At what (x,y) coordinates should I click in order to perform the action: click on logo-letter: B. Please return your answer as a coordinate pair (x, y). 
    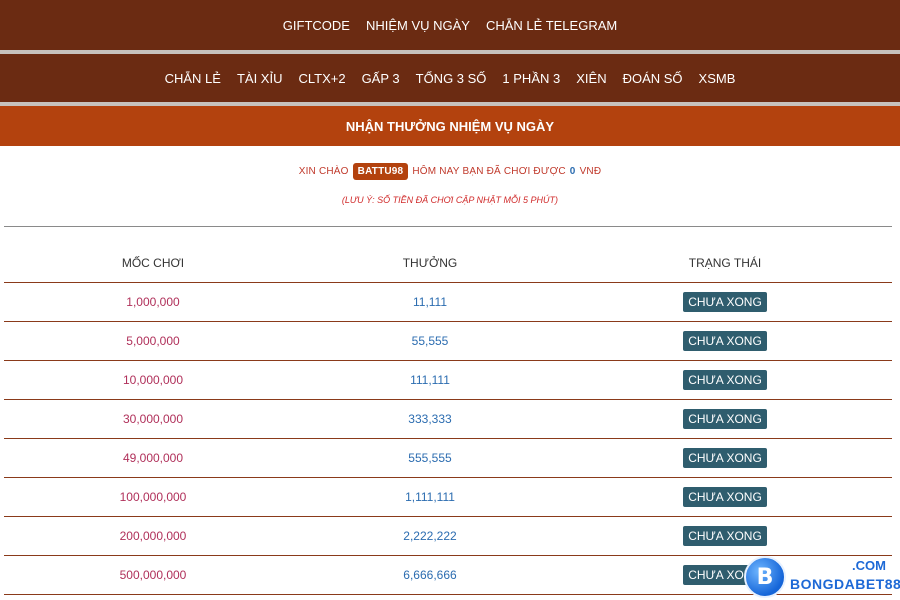
    Looking at the image, I should click on (765, 577).